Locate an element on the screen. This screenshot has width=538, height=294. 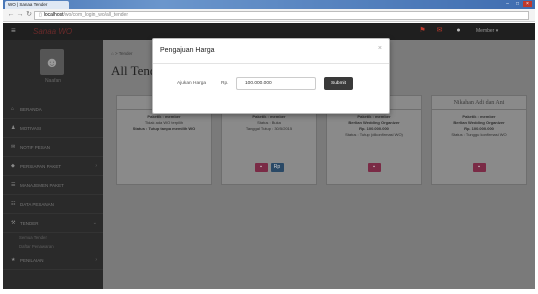
sidebar-item-motivasi: ♟ MOTIVASI is located at coordinates (53, 128).